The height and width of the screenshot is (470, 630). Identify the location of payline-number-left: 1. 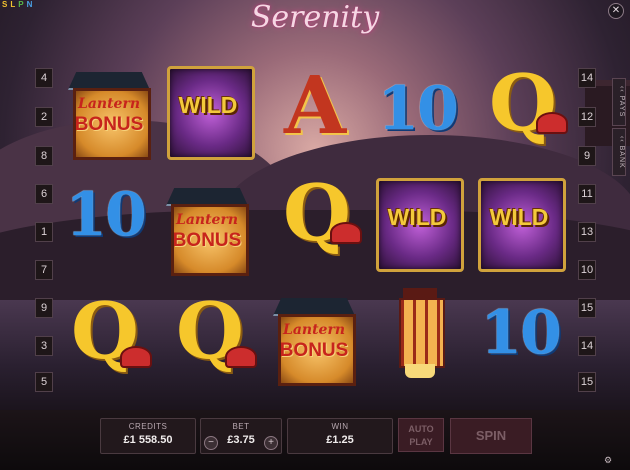
(44, 232).